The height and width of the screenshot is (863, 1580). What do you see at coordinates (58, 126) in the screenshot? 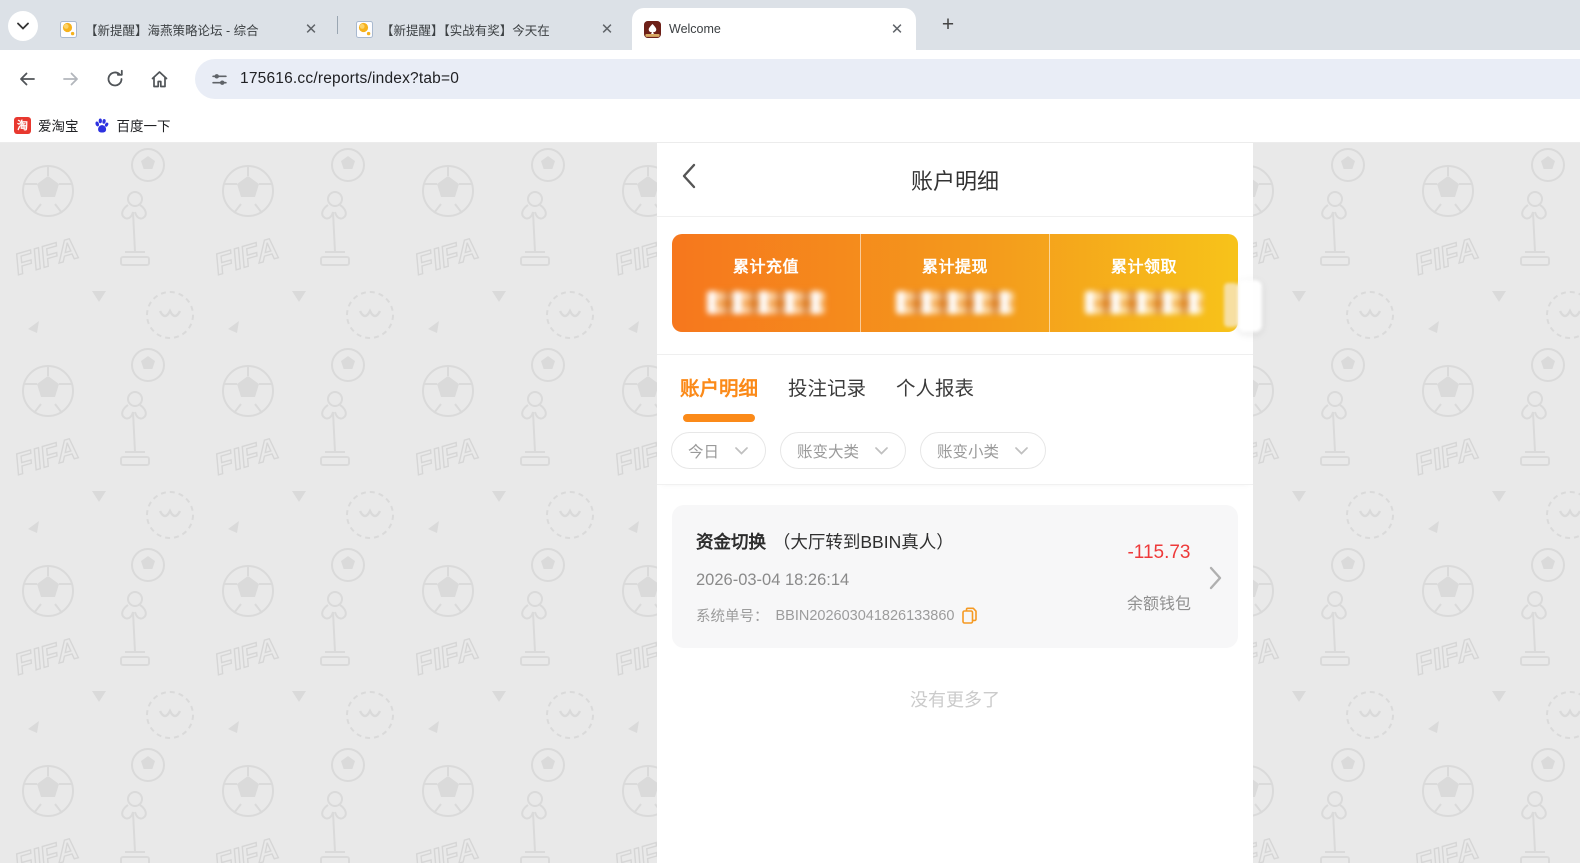
I see `bookmark-label: 爱淘宝` at bounding box center [58, 126].